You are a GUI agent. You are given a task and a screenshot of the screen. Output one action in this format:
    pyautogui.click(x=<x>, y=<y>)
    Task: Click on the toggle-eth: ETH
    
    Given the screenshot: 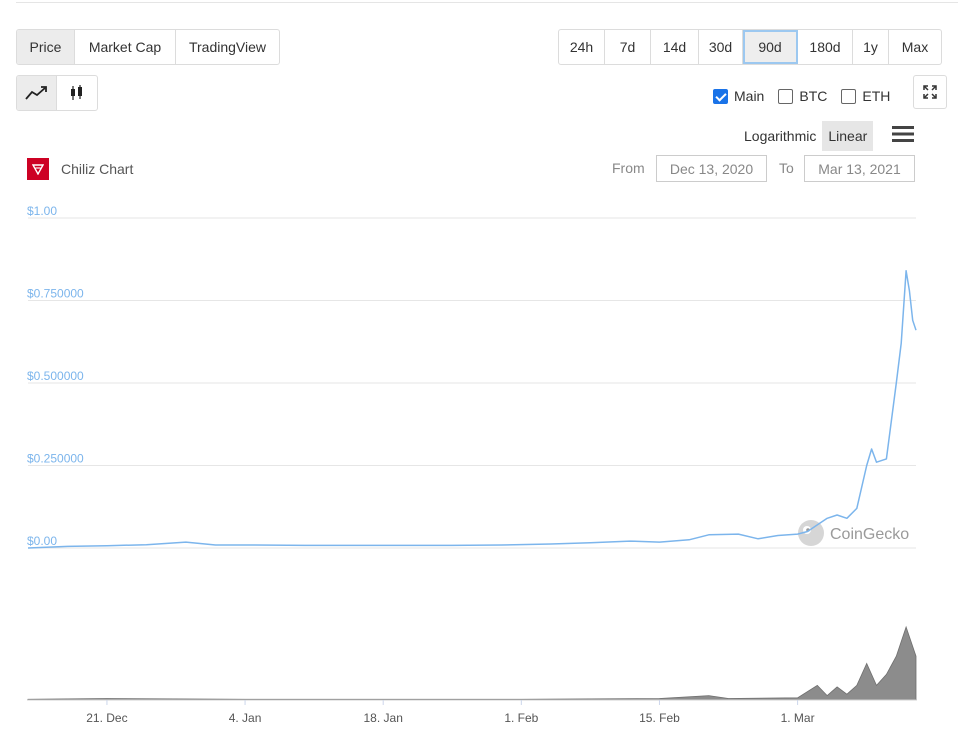 What is the action you would take?
    pyautogui.click(x=865, y=96)
    